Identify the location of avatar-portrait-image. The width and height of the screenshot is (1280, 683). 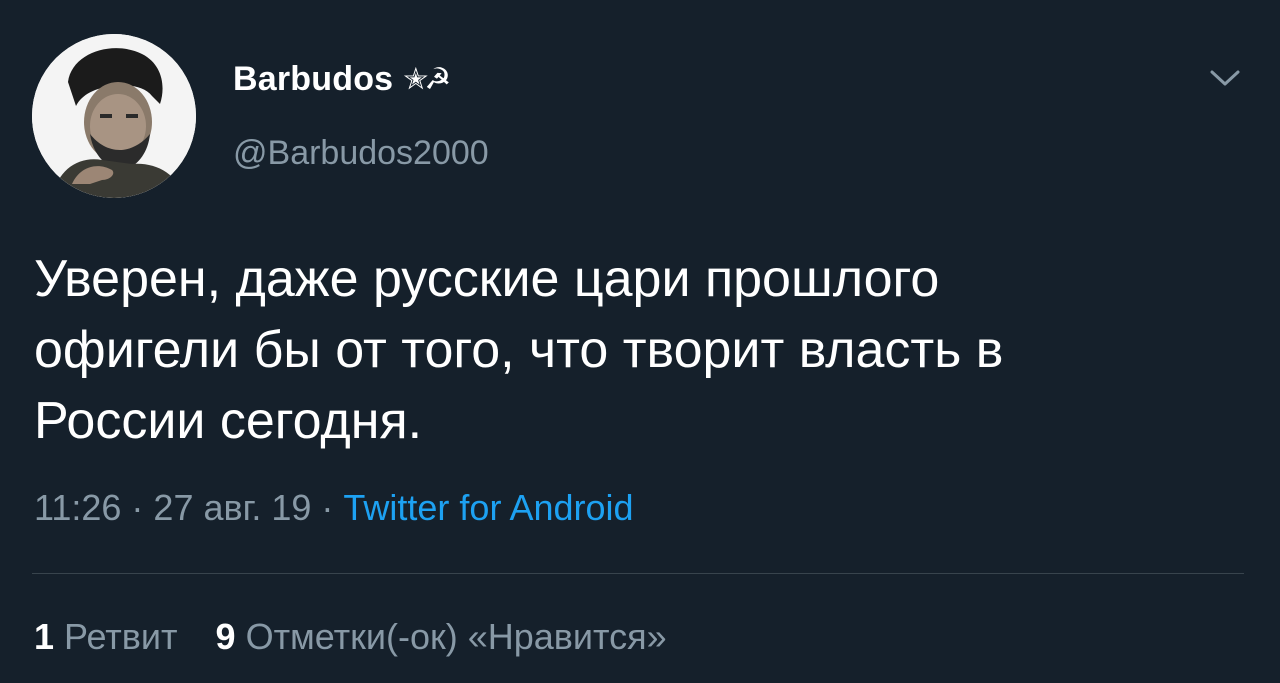
(114, 116).